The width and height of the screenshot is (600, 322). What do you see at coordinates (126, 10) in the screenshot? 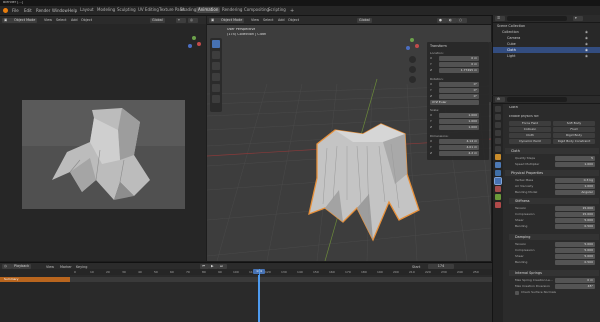
I see `workspace-tab-sculpting: Sculpting` at bounding box center [126, 10].